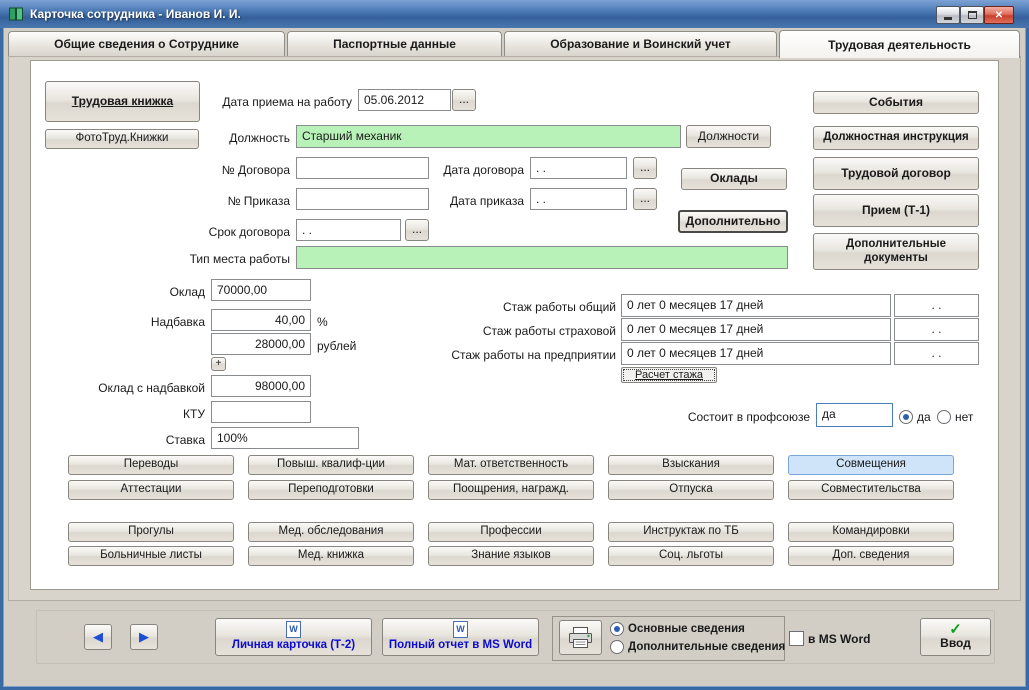  I want to click on experience-company-field: 0 лет 0 месяцев 17 дней, so click(756, 353).